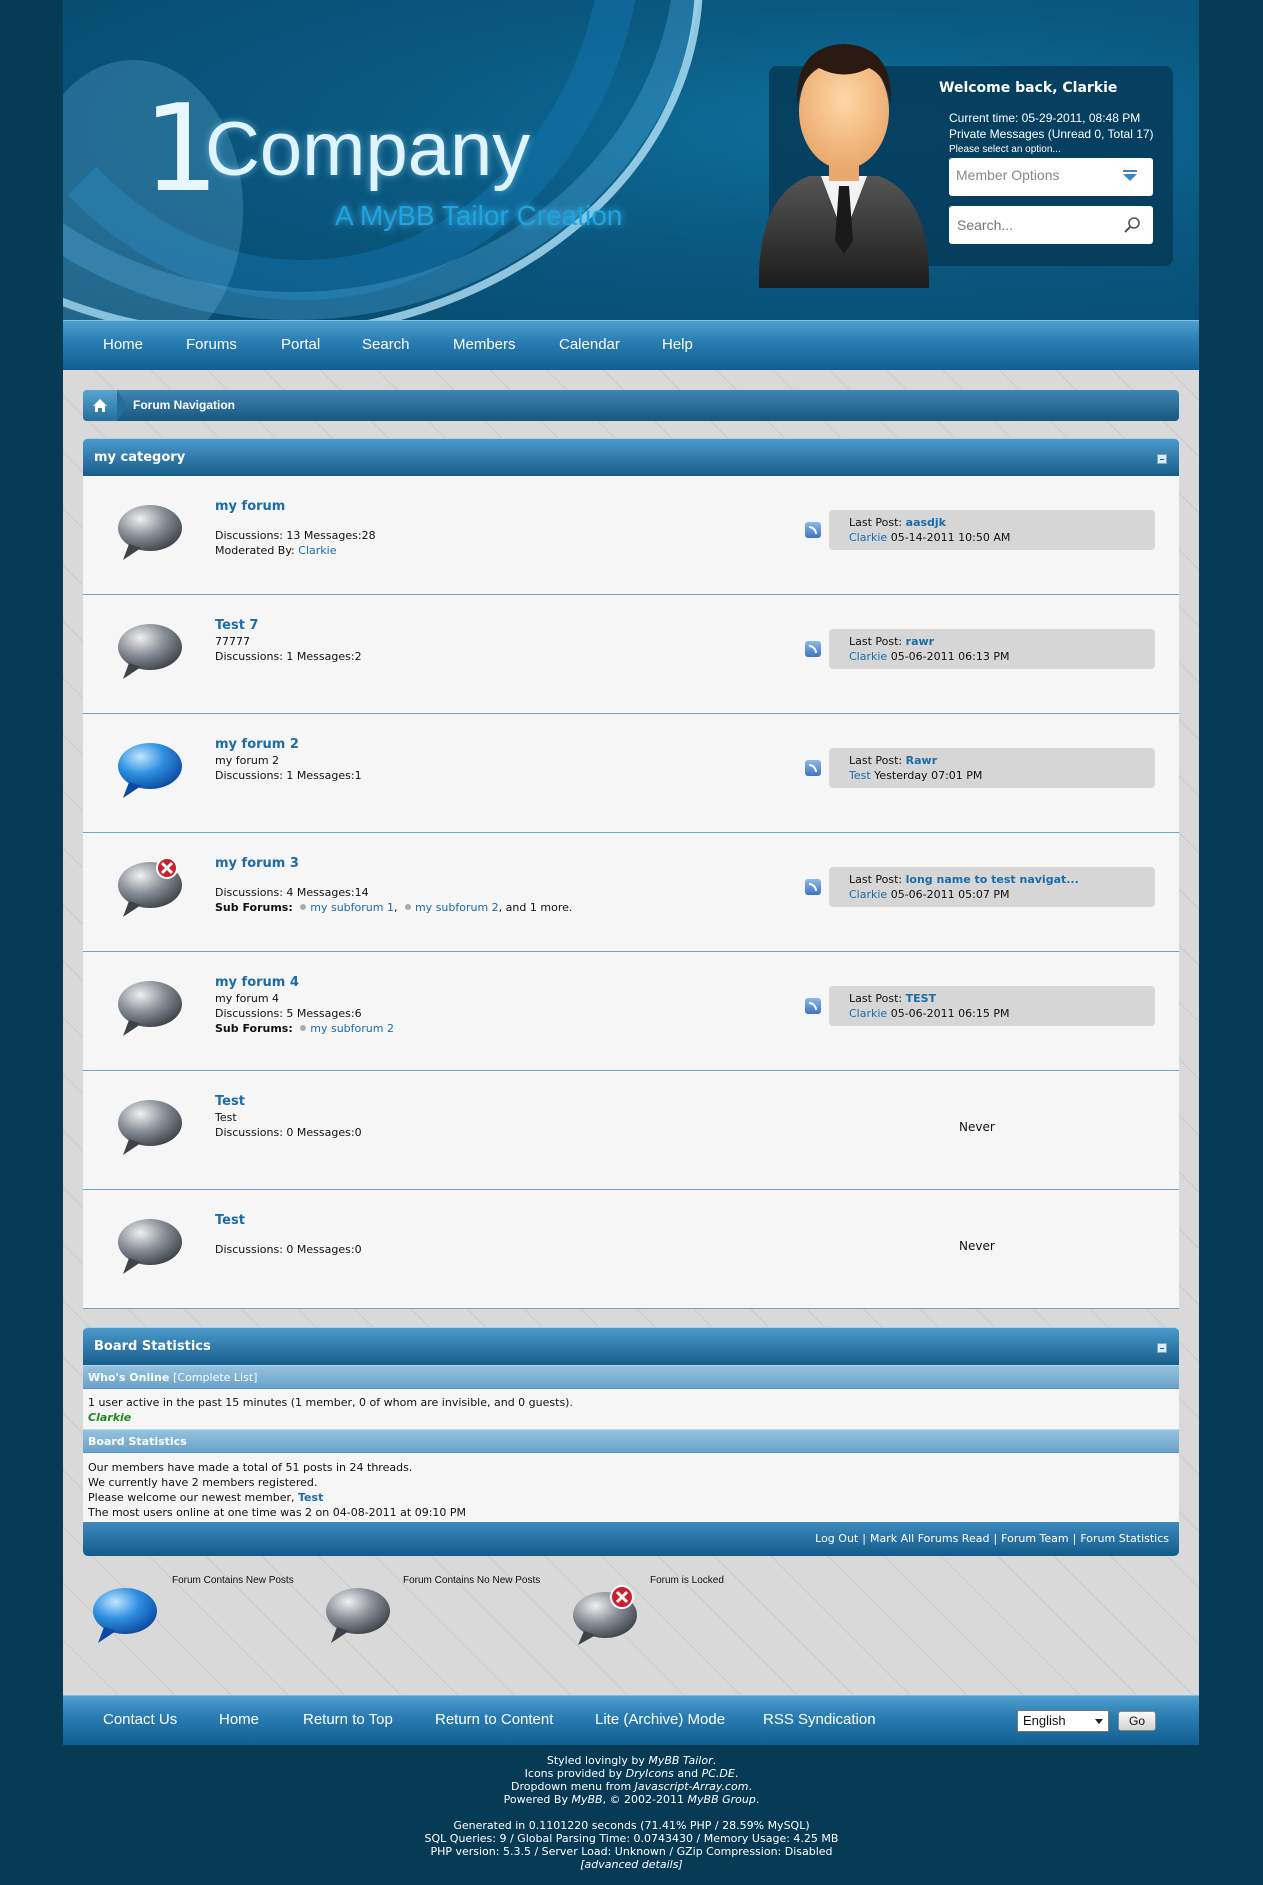 The width and height of the screenshot is (1263, 1885). I want to click on forum-stats: Discussions: 1 Messages:1, so click(288, 775).